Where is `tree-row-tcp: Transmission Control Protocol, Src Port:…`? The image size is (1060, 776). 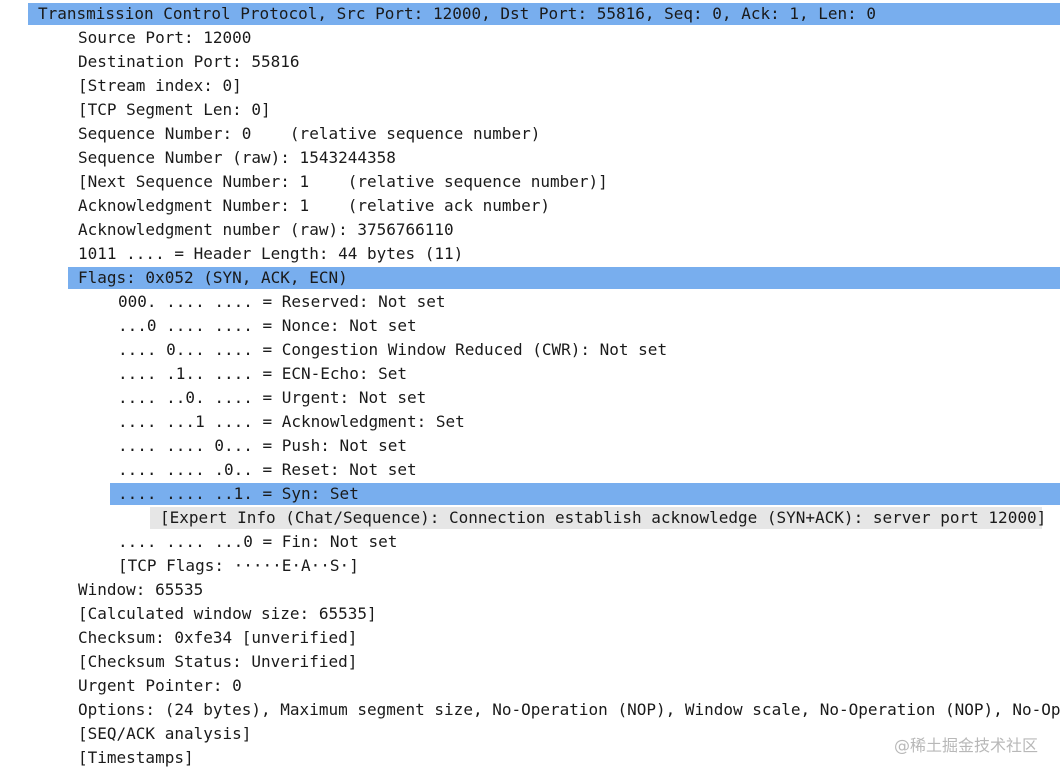
tree-row-tcp: Transmission Control Protocol, Src Port:… is located at coordinates (530, 14).